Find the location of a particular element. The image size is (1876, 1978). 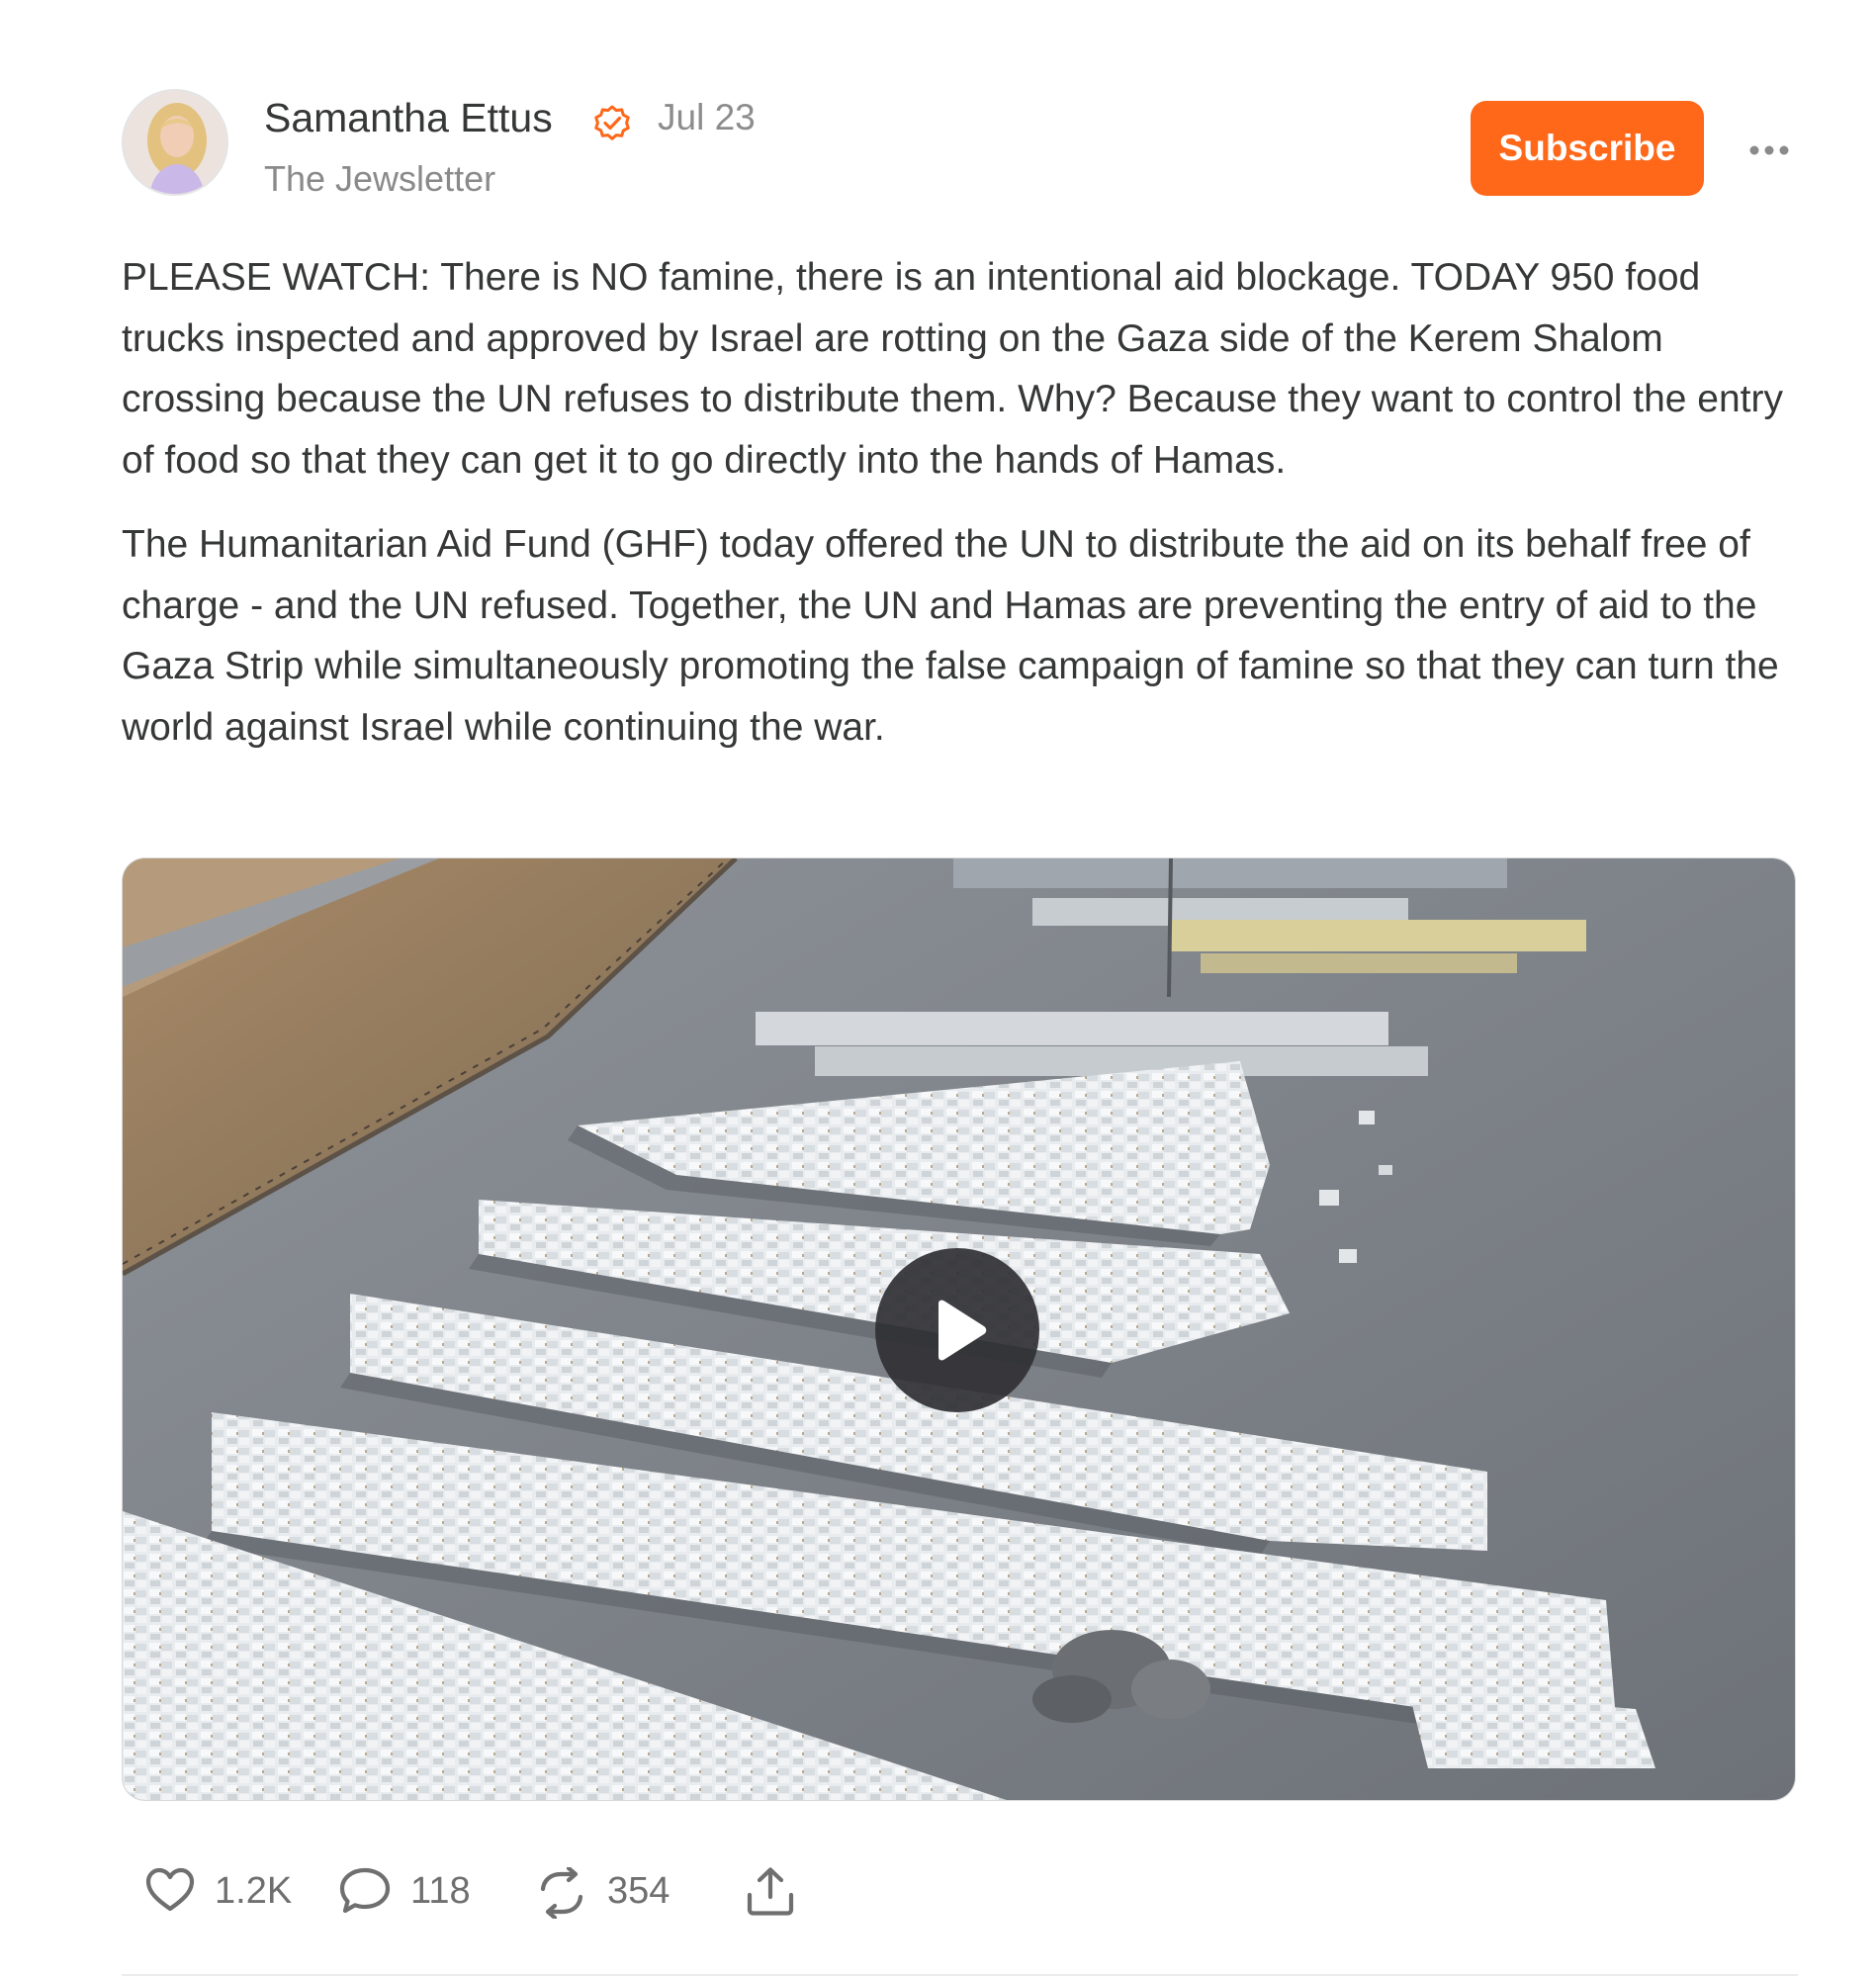

heart-icon is located at coordinates (170, 1889).